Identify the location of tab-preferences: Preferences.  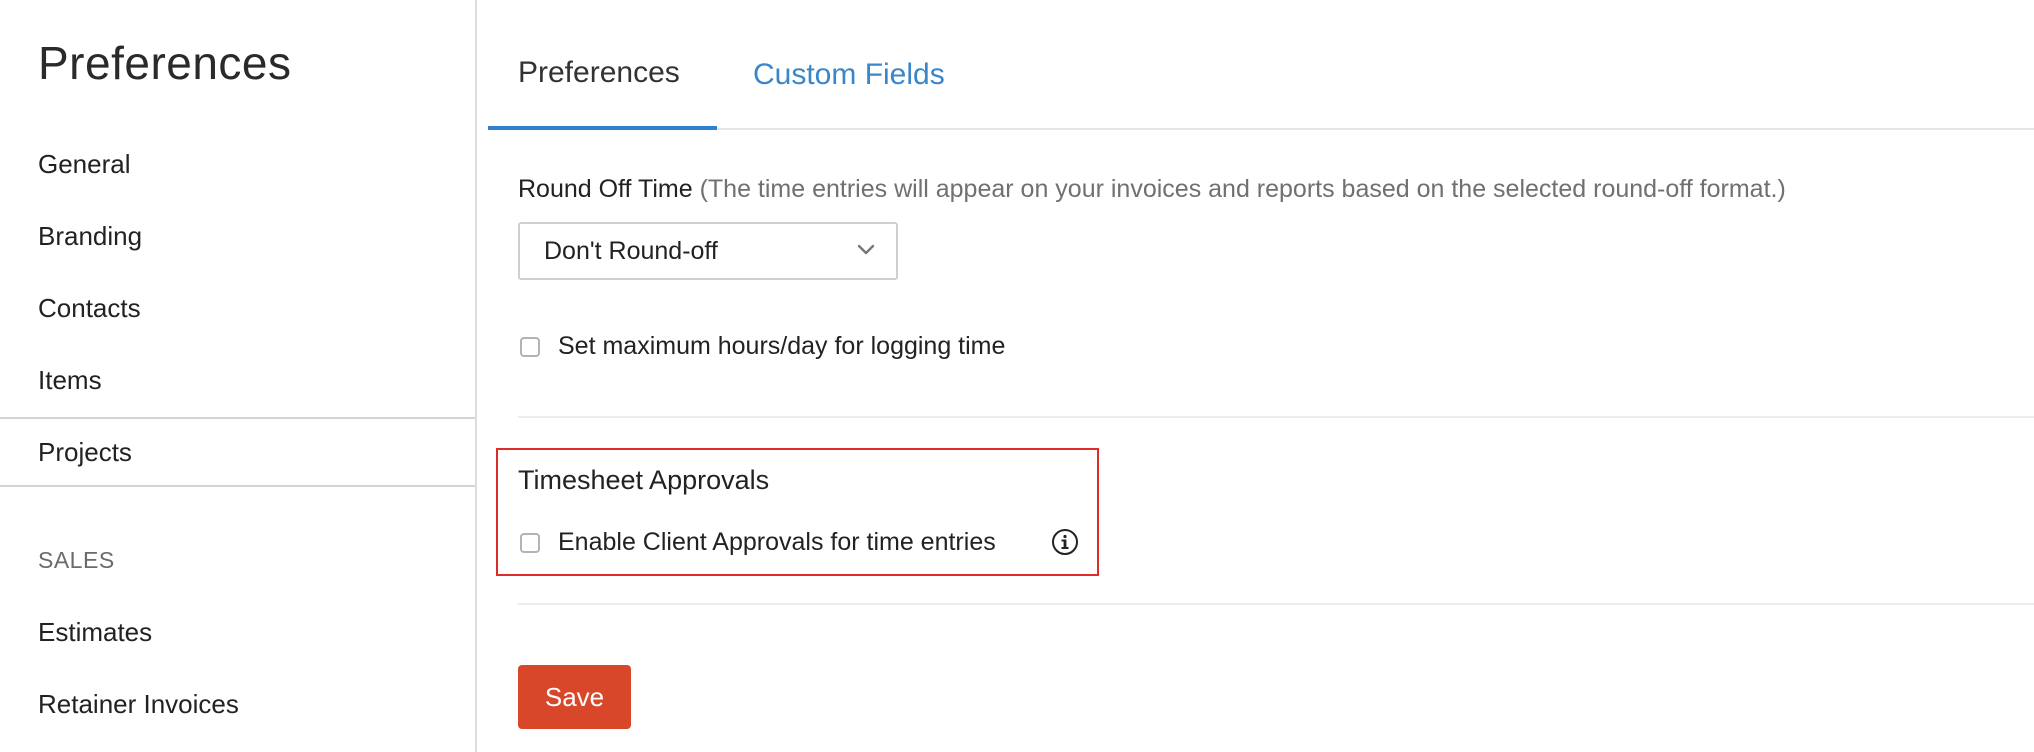
(599, 73).